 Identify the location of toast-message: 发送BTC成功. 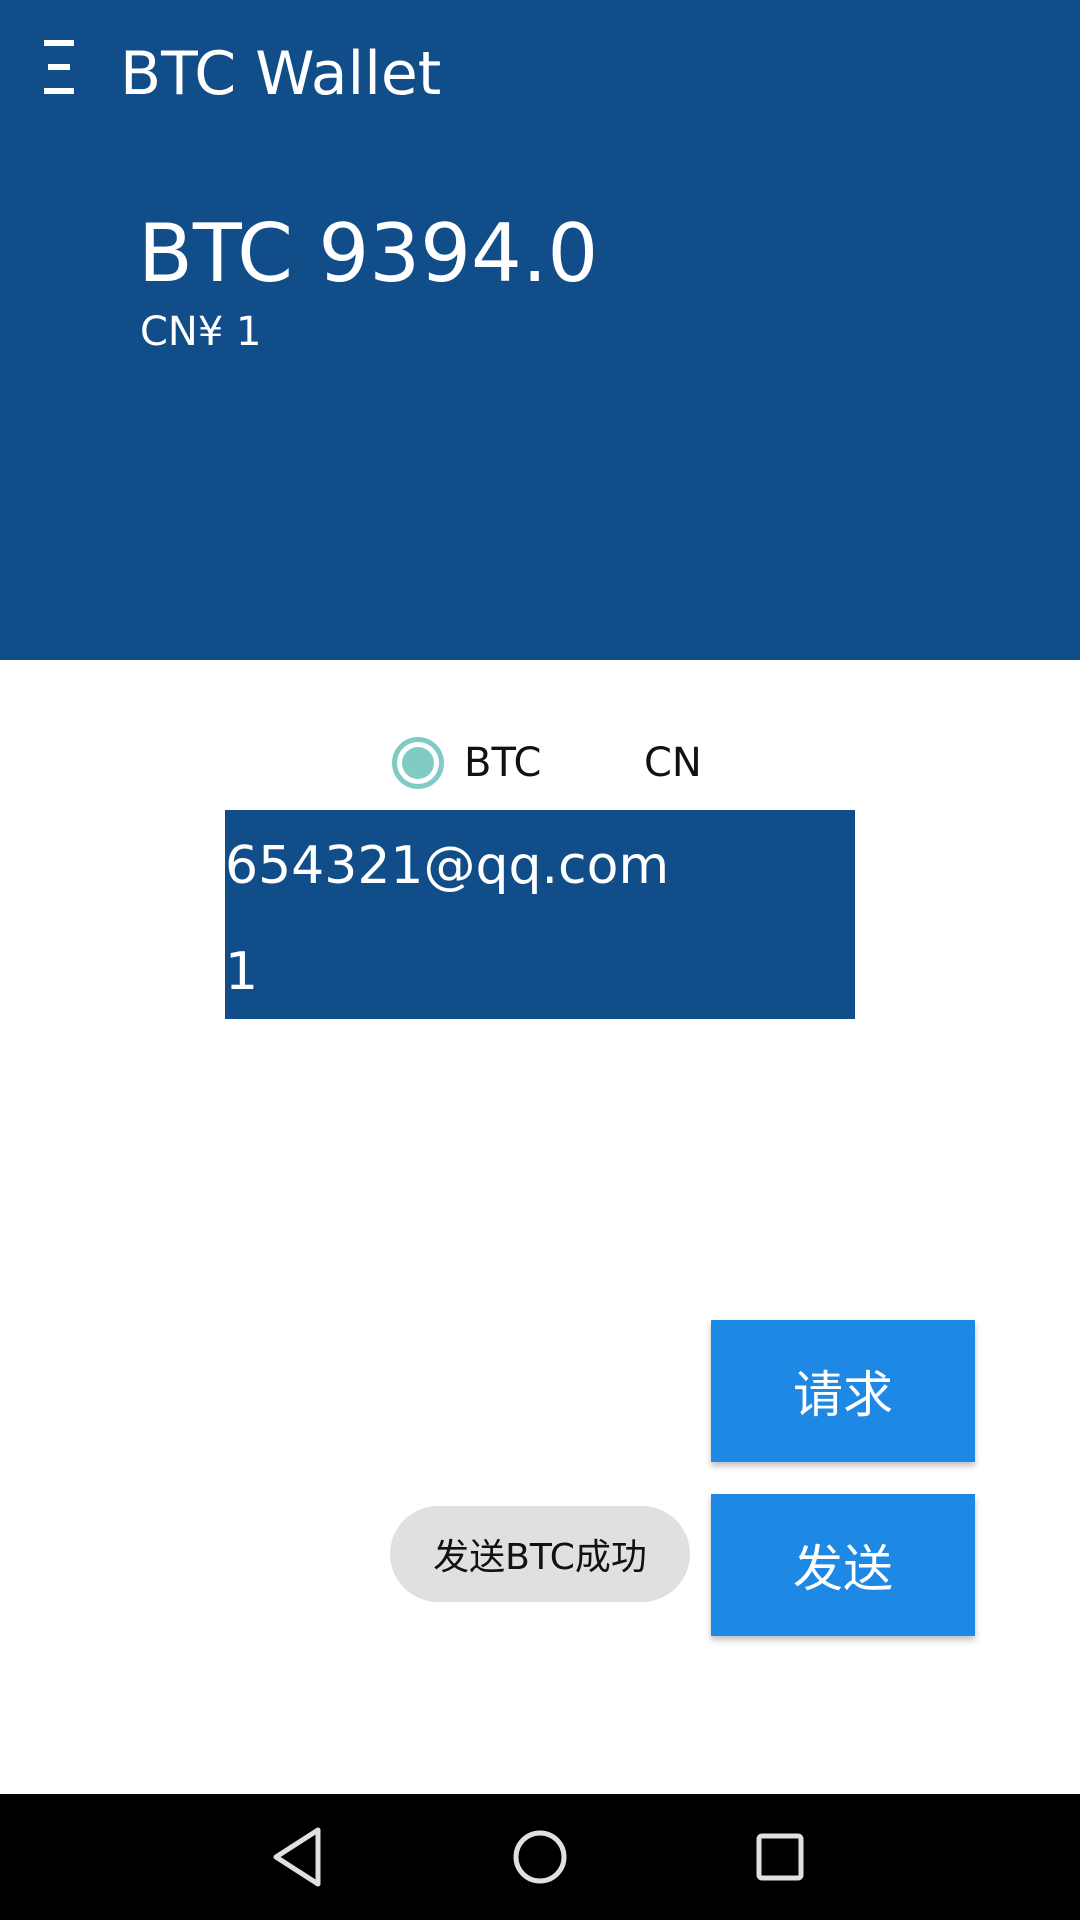
(540, 1554).